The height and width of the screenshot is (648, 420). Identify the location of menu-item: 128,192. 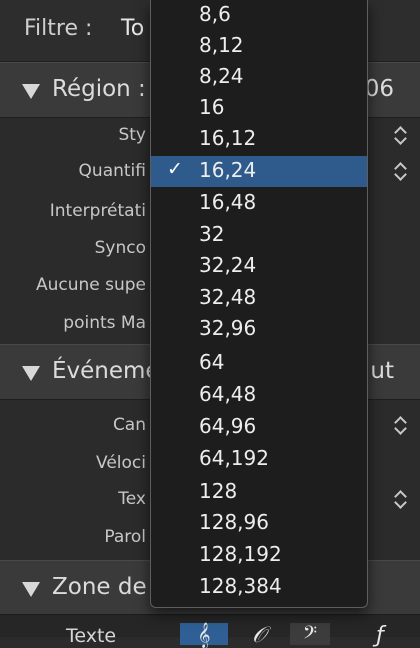
(259, 555).